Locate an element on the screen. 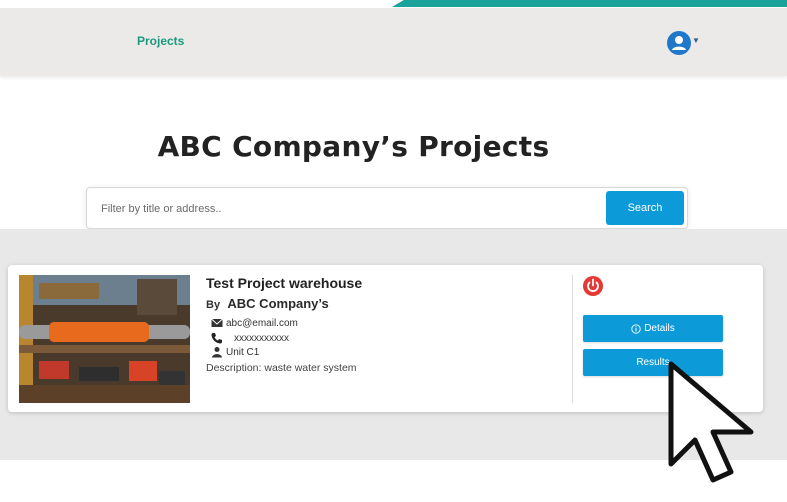 The width and height of the screenshot is (787, 502). top-navbar: Projects ▼ is located at coordinates (393, 42).